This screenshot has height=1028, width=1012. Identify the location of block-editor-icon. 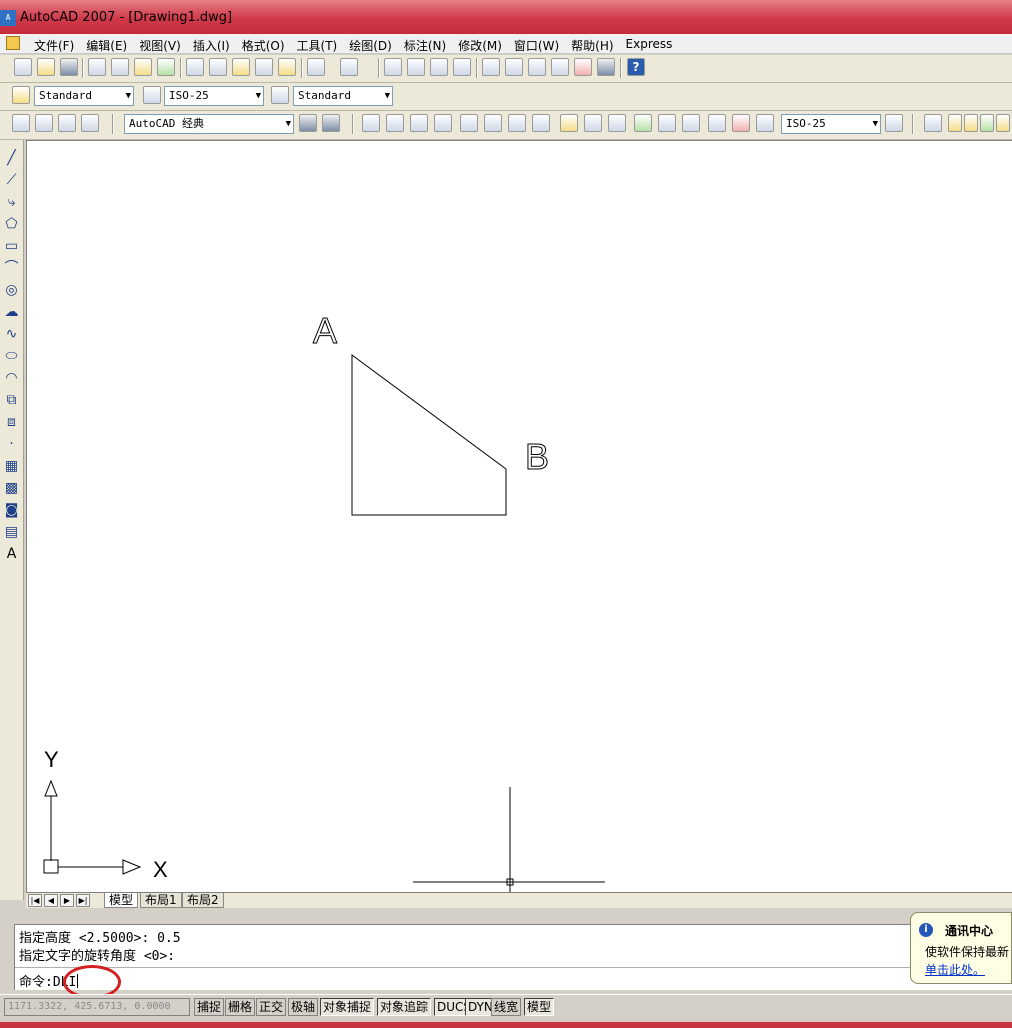
(287, 67).